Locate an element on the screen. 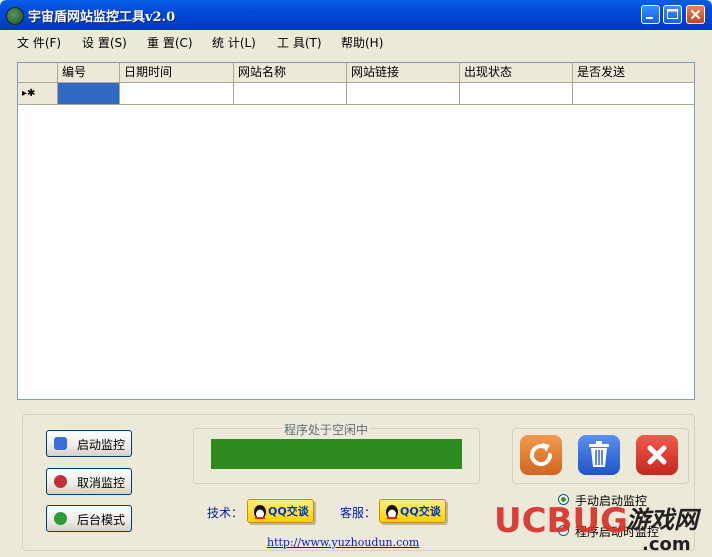 The height and width of the screenshot is (557, 712). column-header-site-link: 网站链接 is located at coordinates (403, 72).